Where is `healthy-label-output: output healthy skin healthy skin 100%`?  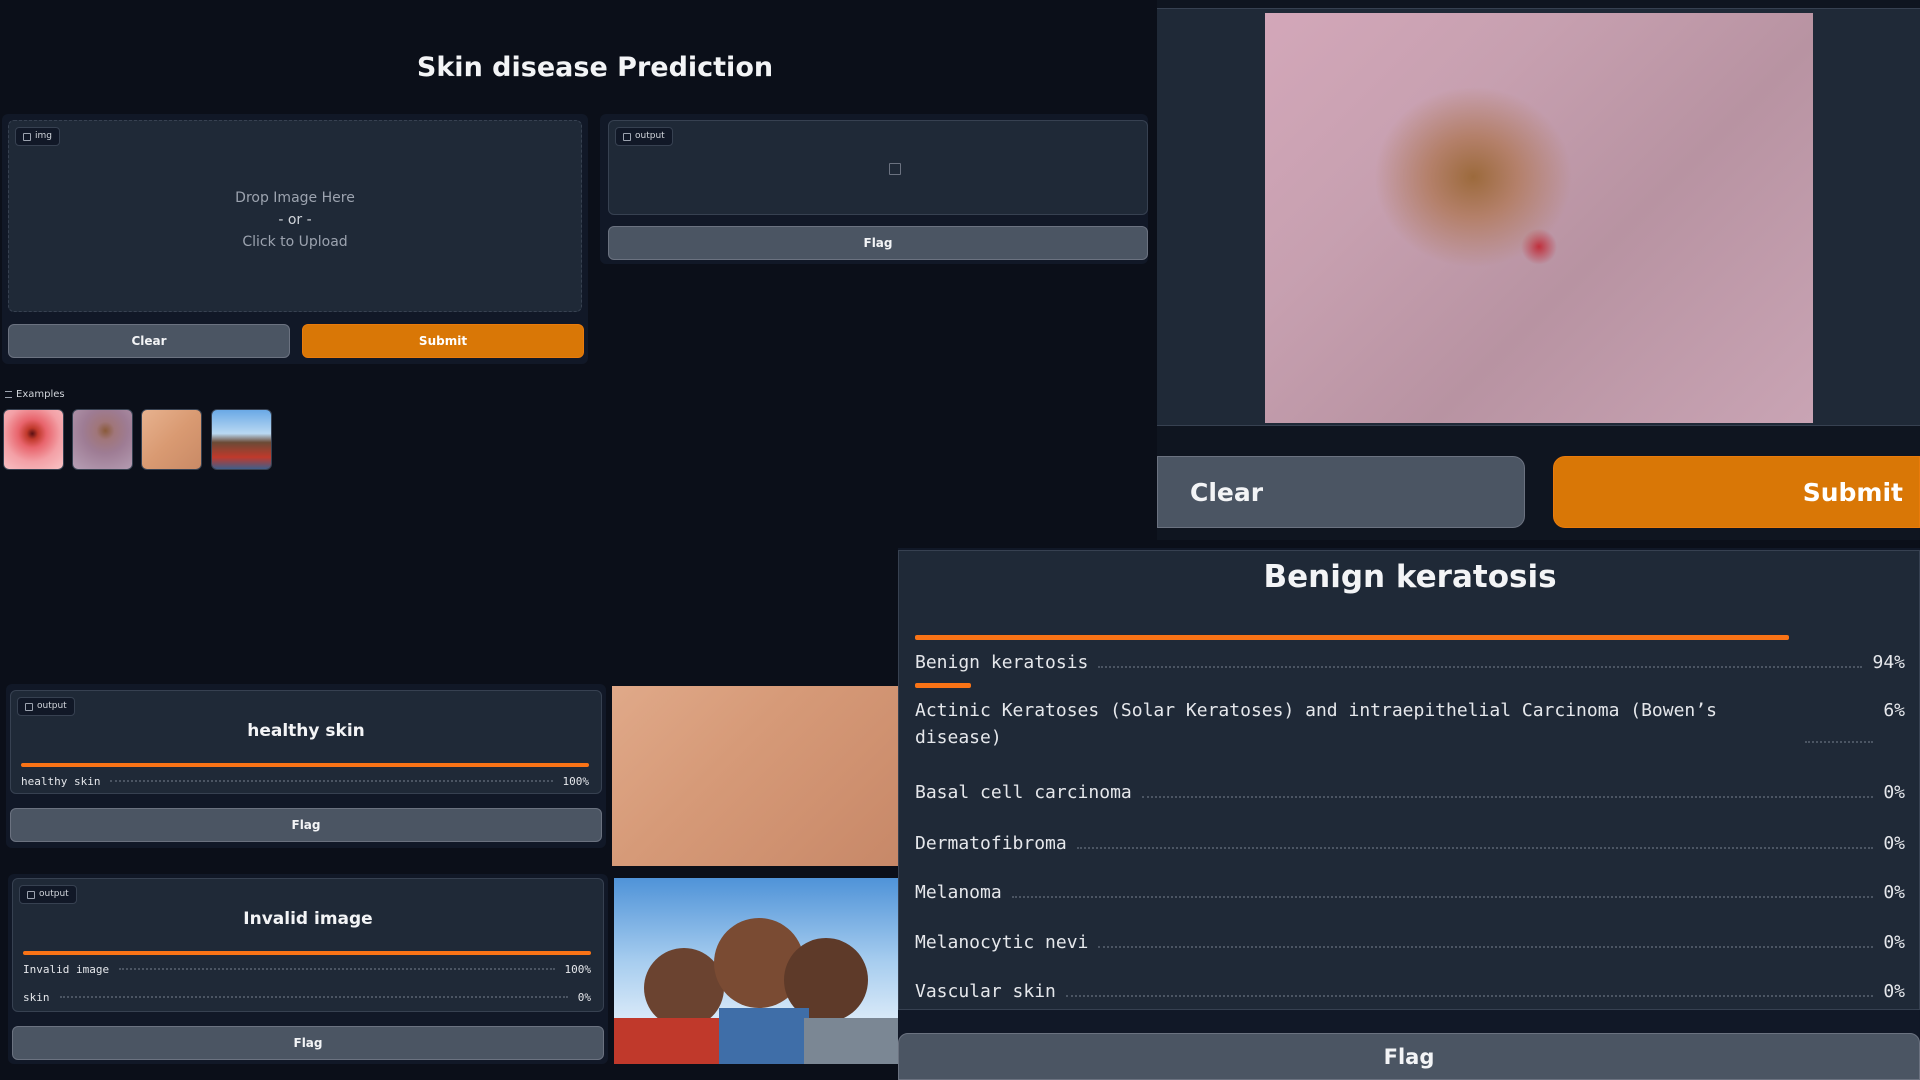
healthy-label-output: output healthy skin healthy skin 100% is located at coordinates (306, 742).